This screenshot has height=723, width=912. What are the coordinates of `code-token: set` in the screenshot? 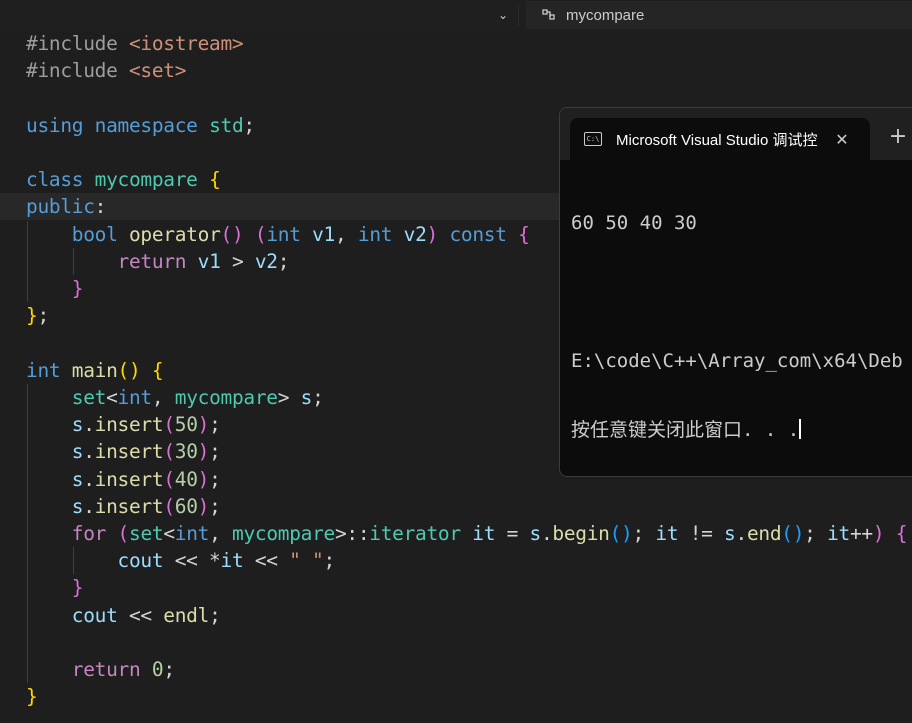 It's located at (146, 533).